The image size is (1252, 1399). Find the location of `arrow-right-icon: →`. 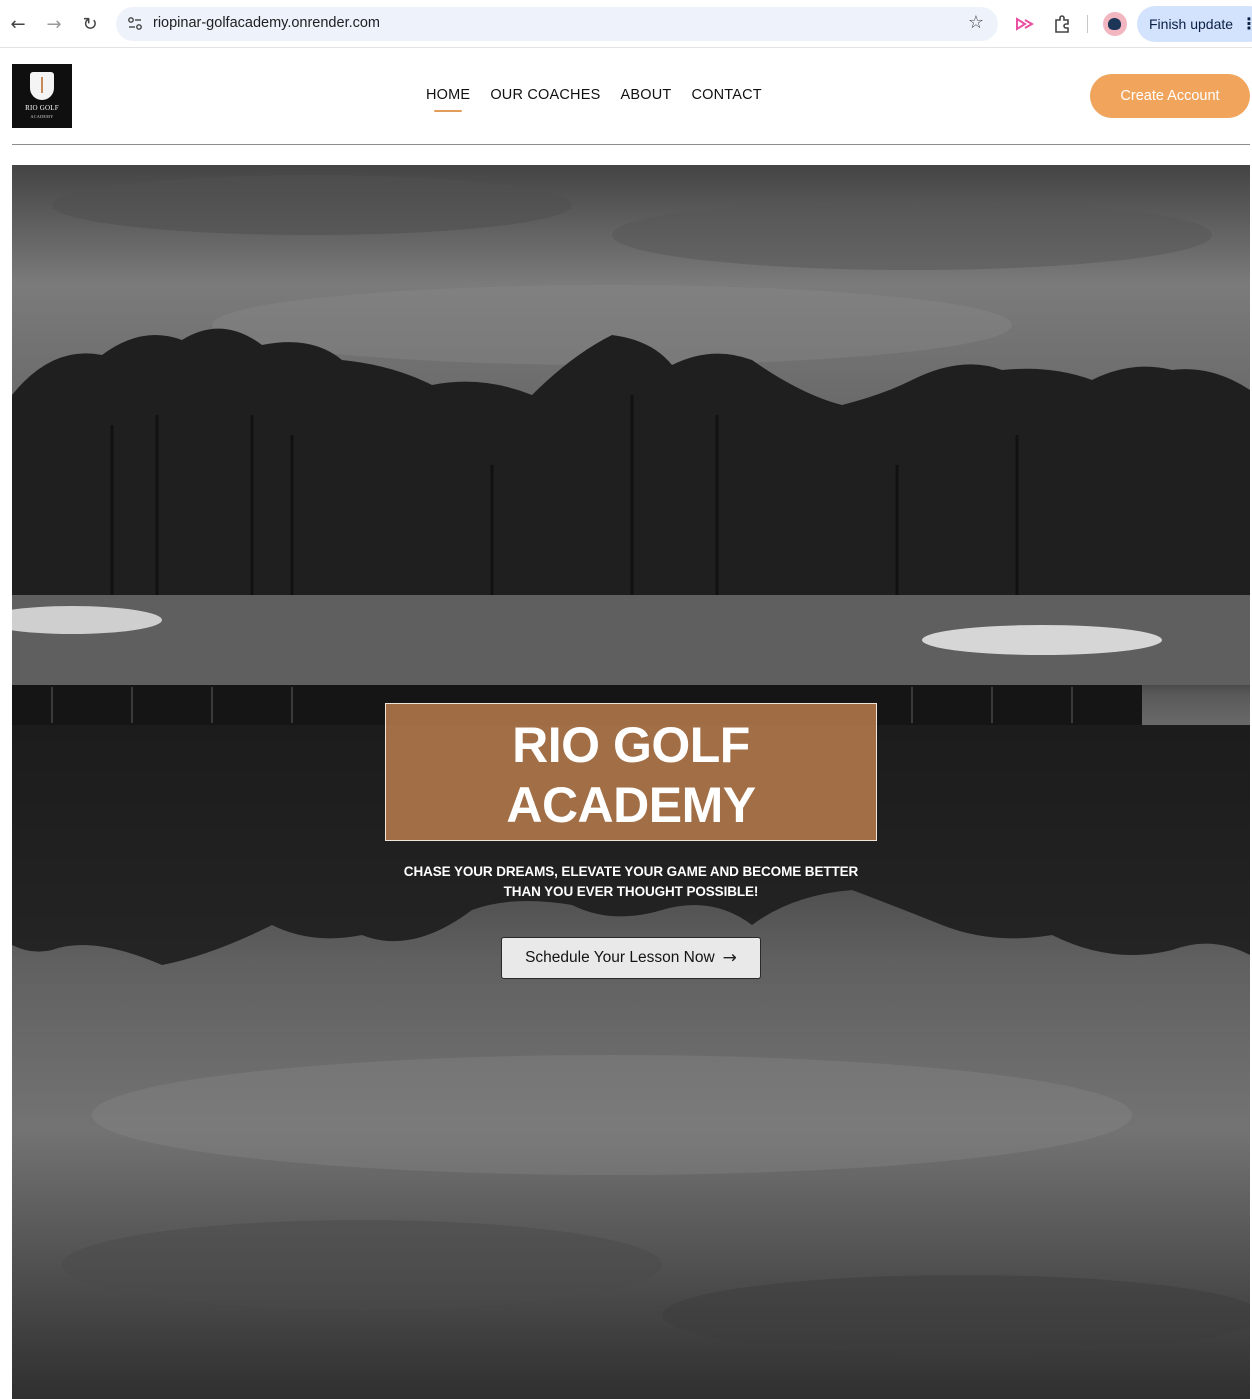

arrow-right-icon: → is located at coordinates (729, 958).